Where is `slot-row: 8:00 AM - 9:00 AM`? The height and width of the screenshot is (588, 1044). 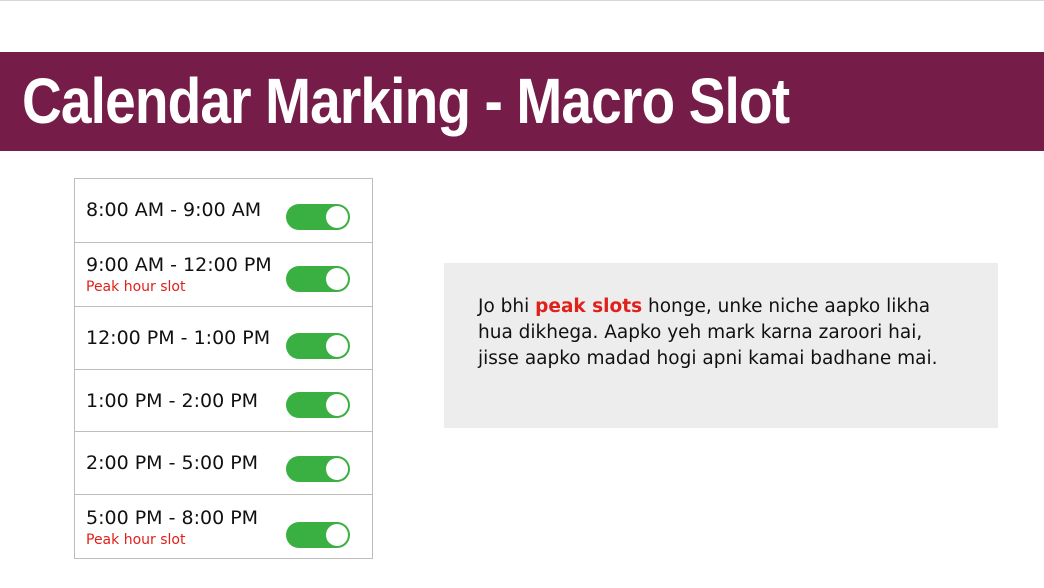 slot-row: 8:00 AM - 9:00 AM is located at coordinates (223, 210).